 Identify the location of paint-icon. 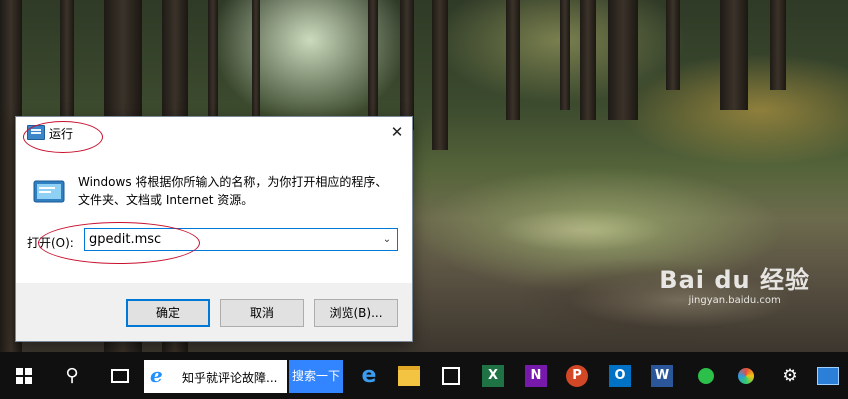
(746, 375).